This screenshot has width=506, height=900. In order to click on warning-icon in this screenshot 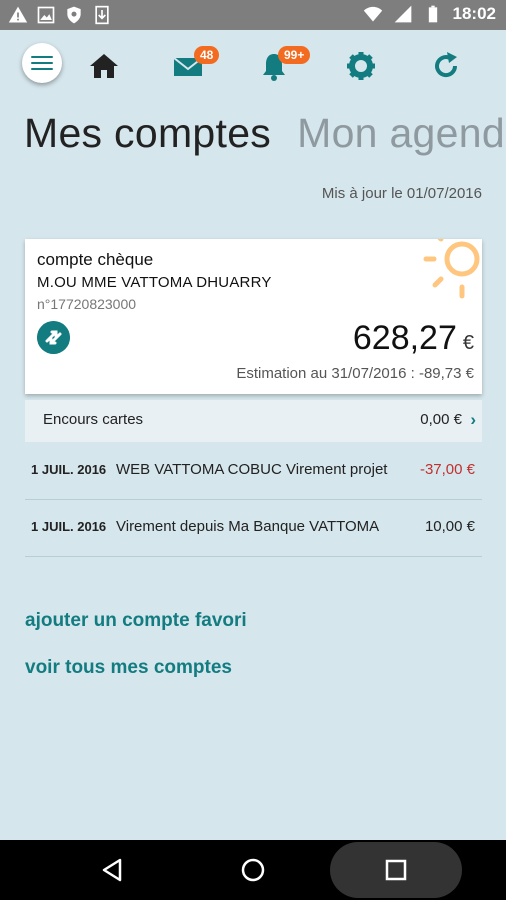, I will do `click(18, 14)`.